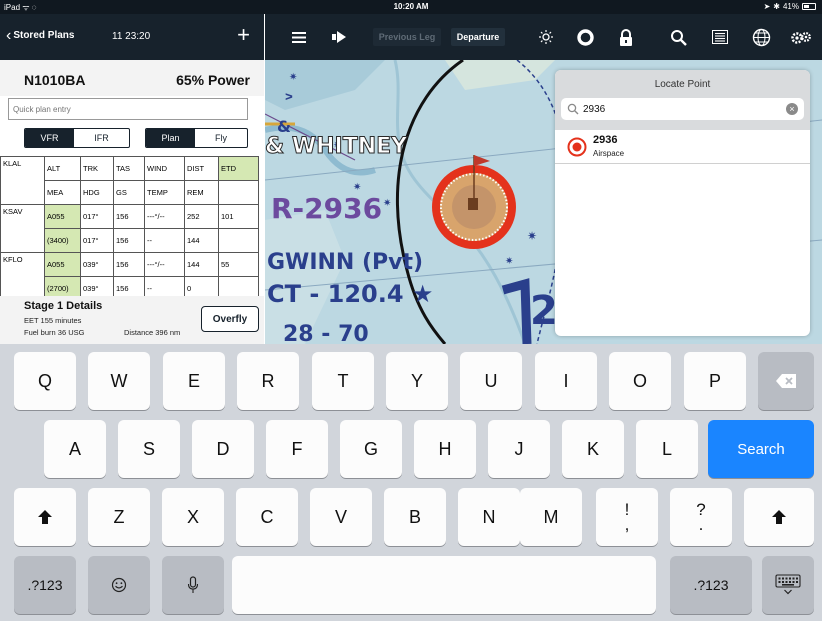 This screenshot has height=621, width=822. What do you see at coordinates (678, 37) in the screenshot?
I see `search-button` at bounding box center [678, 37].